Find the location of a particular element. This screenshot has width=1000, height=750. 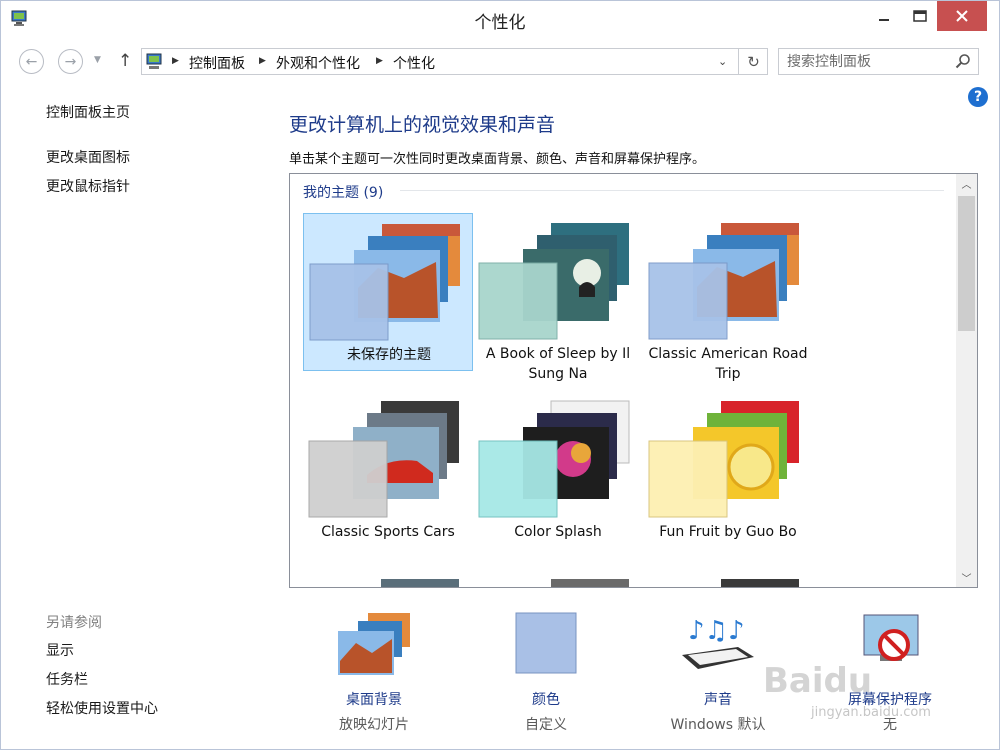

theme-tile-unsaved: 未保存的主题 is located at coordinates (388, 292).